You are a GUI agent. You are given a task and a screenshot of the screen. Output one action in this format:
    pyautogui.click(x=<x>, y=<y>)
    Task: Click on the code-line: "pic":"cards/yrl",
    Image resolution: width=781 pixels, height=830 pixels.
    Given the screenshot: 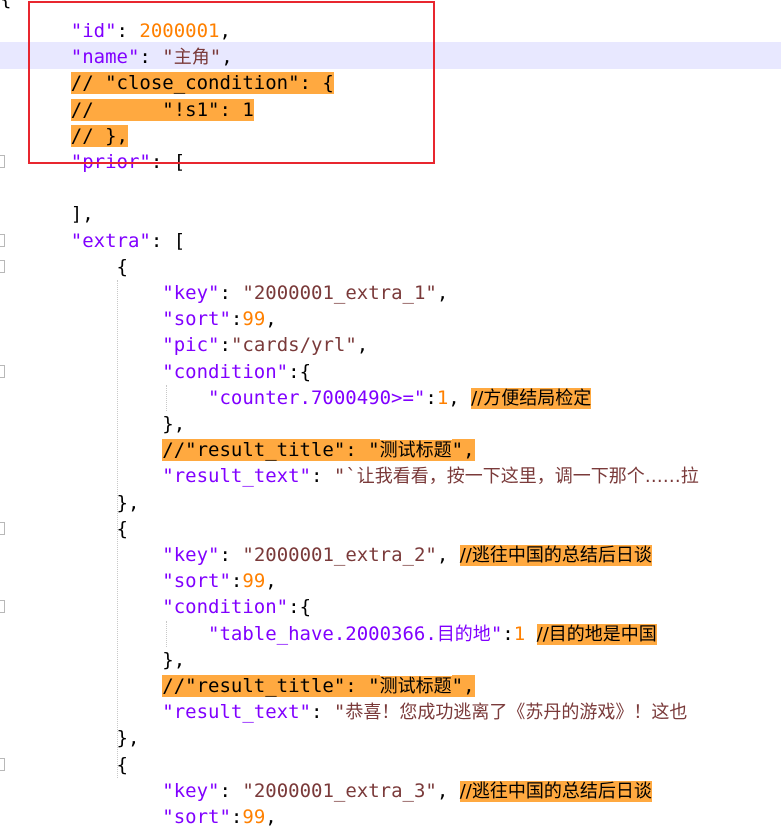 What is the action you would take?
    pyautogui.click(x=403, y=345)
    